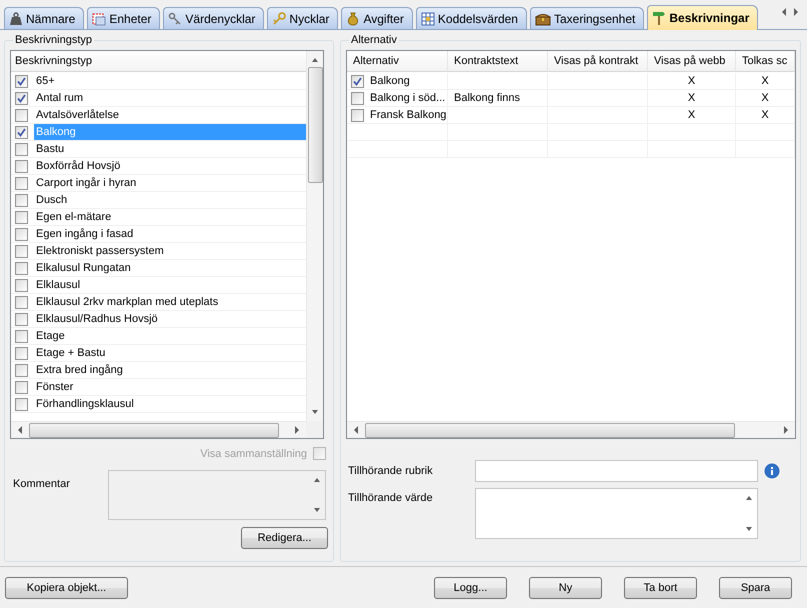 The width and height of the screenshot is (807, 608). What do you see at coordinates (16, 19) in the screenshot?
I see `weight-icon` at bounding box center [16, 19].